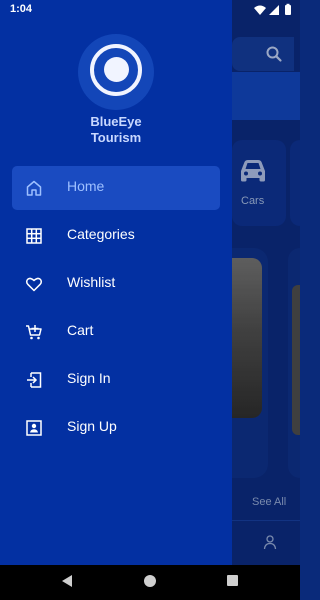 This screenshot has height=600, width=320. I want to click on brand-line-1: BlueEye, so click(116, 121).